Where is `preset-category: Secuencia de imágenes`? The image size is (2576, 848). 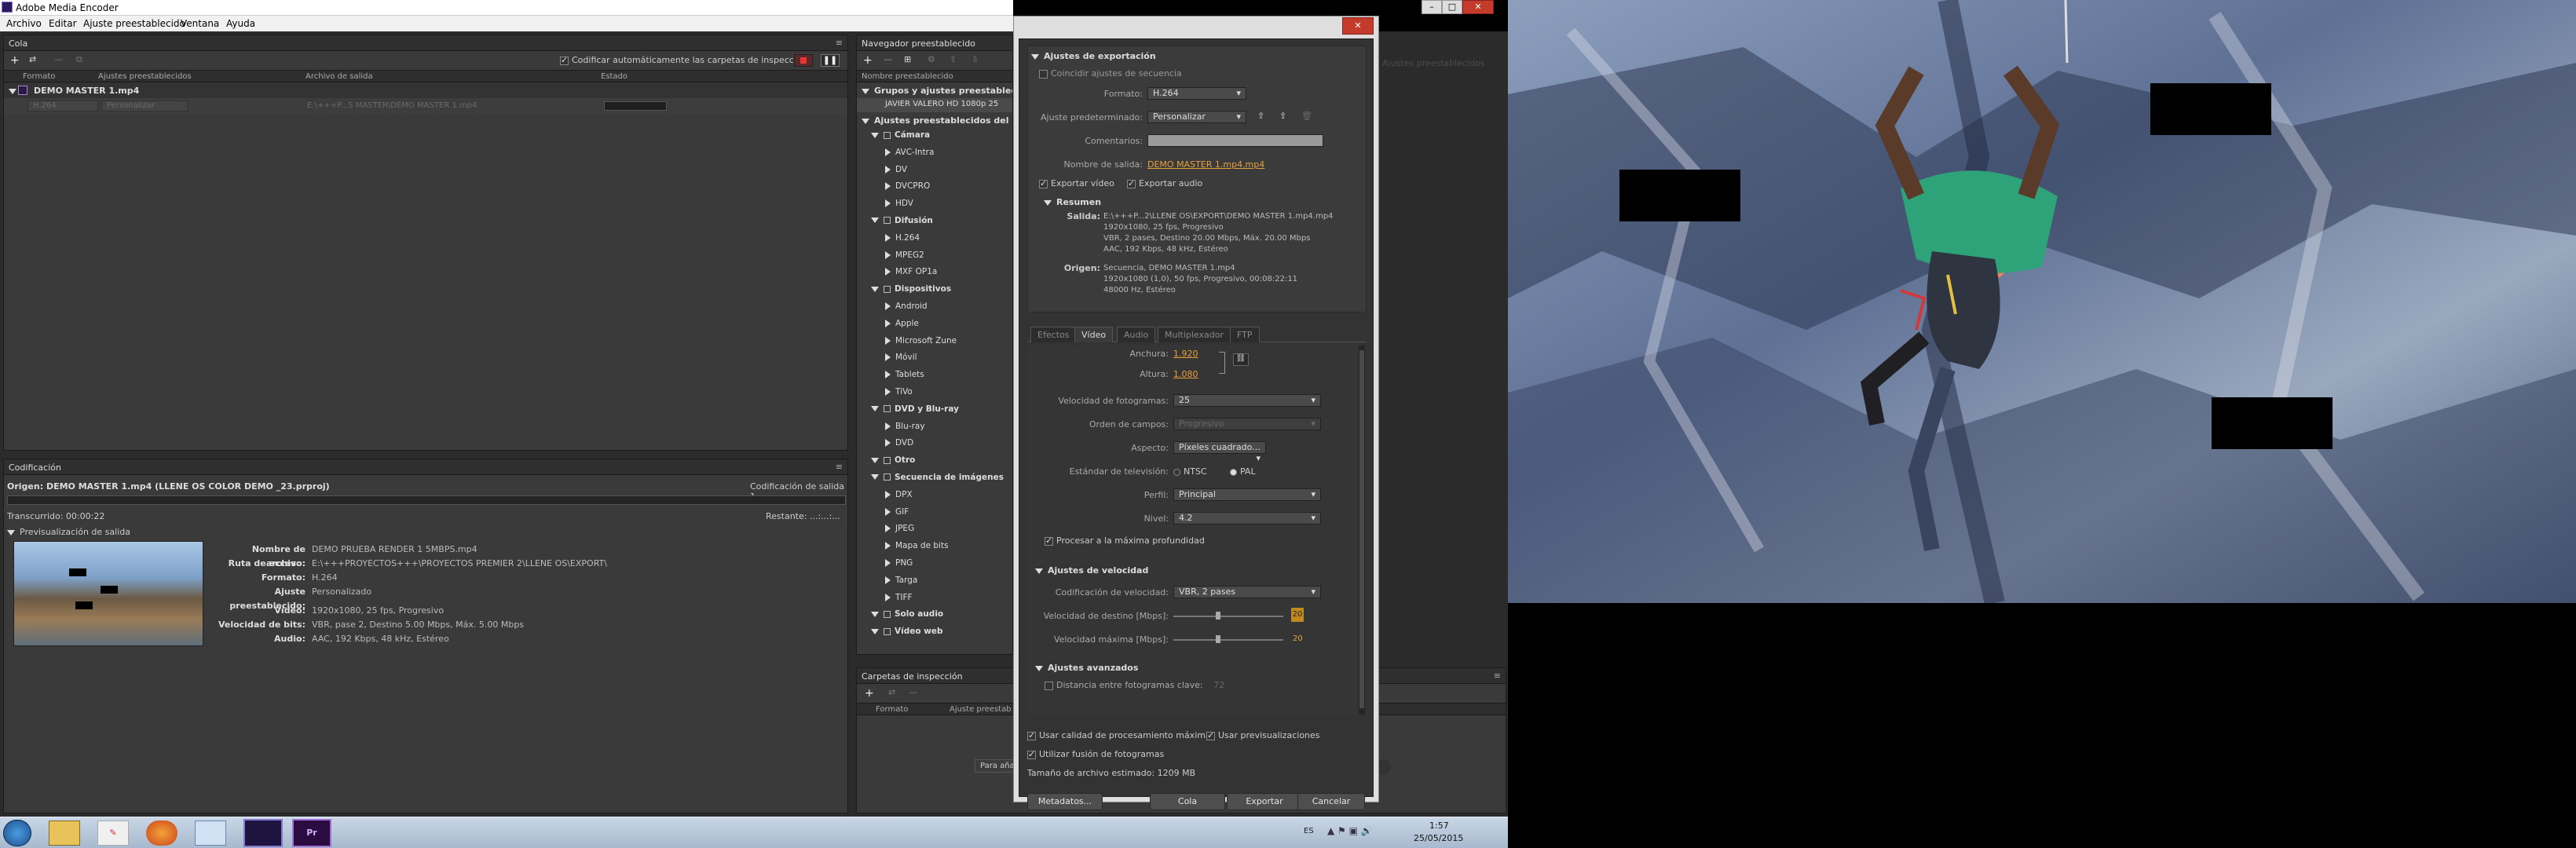
preset-category: Secuencia de imágenes is located at coordinates (935, 479).